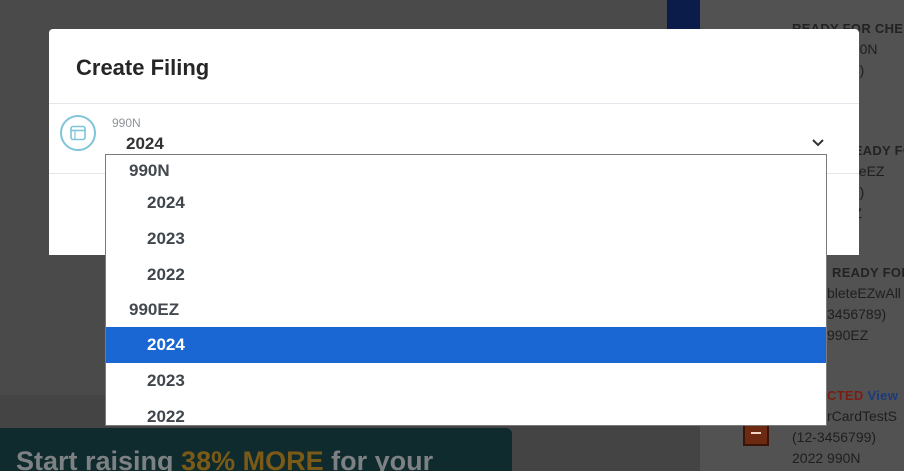  I want to click on promo-text-accent: 38% MORE, so click(252, 458).